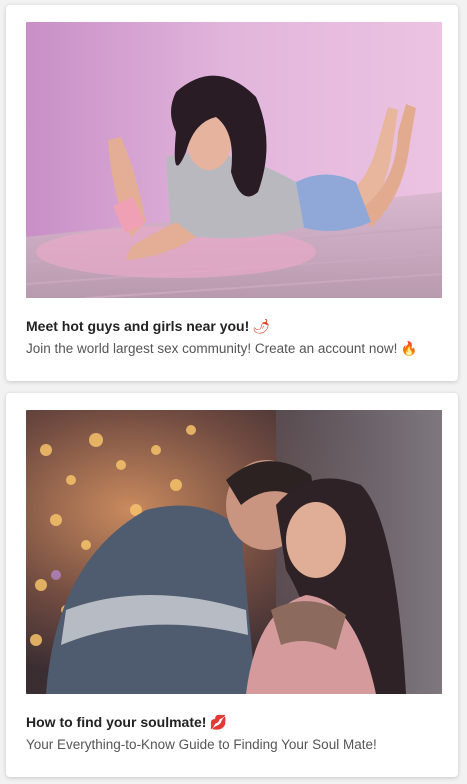 Image resolution: width=467 pixels, height=784 pixels. What do you see at coordinates (218, 723) in the screenshot?
I see `lips-icon: 💋` at bounding box center [218, 723].